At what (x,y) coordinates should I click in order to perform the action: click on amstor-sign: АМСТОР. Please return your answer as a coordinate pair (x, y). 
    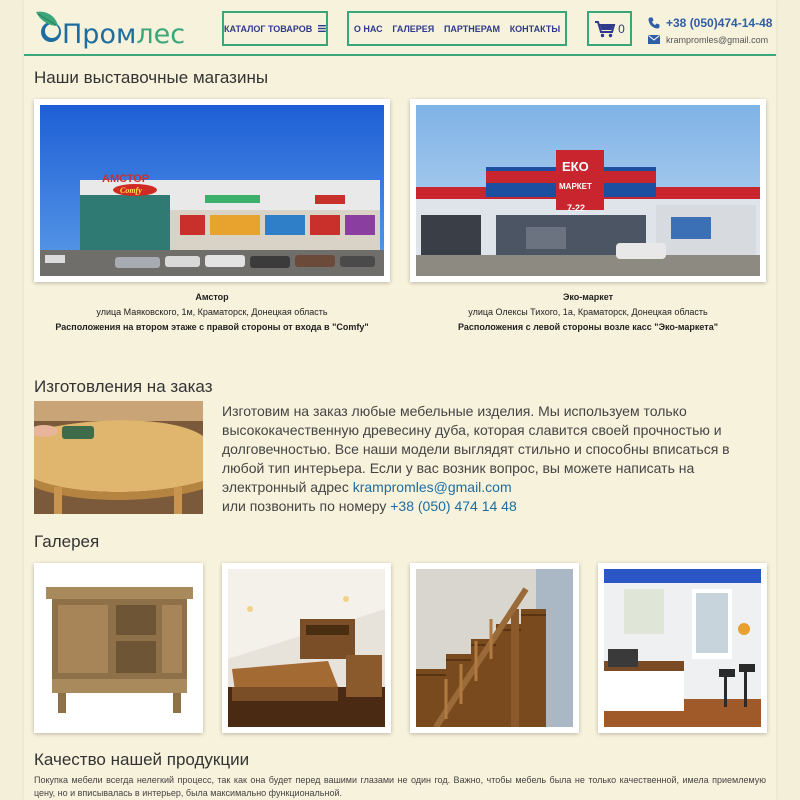
    Looking at the image, I should click on (125, 179).